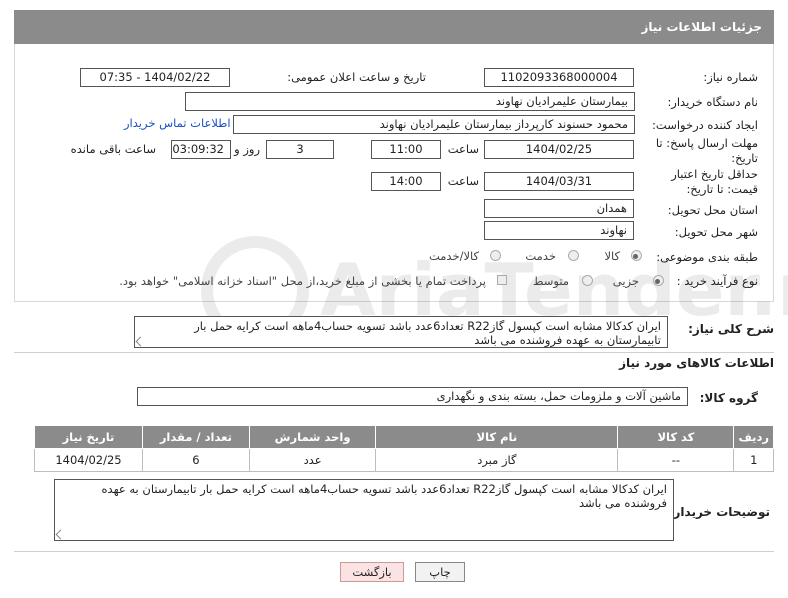  What do you see at coordinates (587, 280) in the screenshot?
I see `process-medium-radio` at bounding box center [587, 280].